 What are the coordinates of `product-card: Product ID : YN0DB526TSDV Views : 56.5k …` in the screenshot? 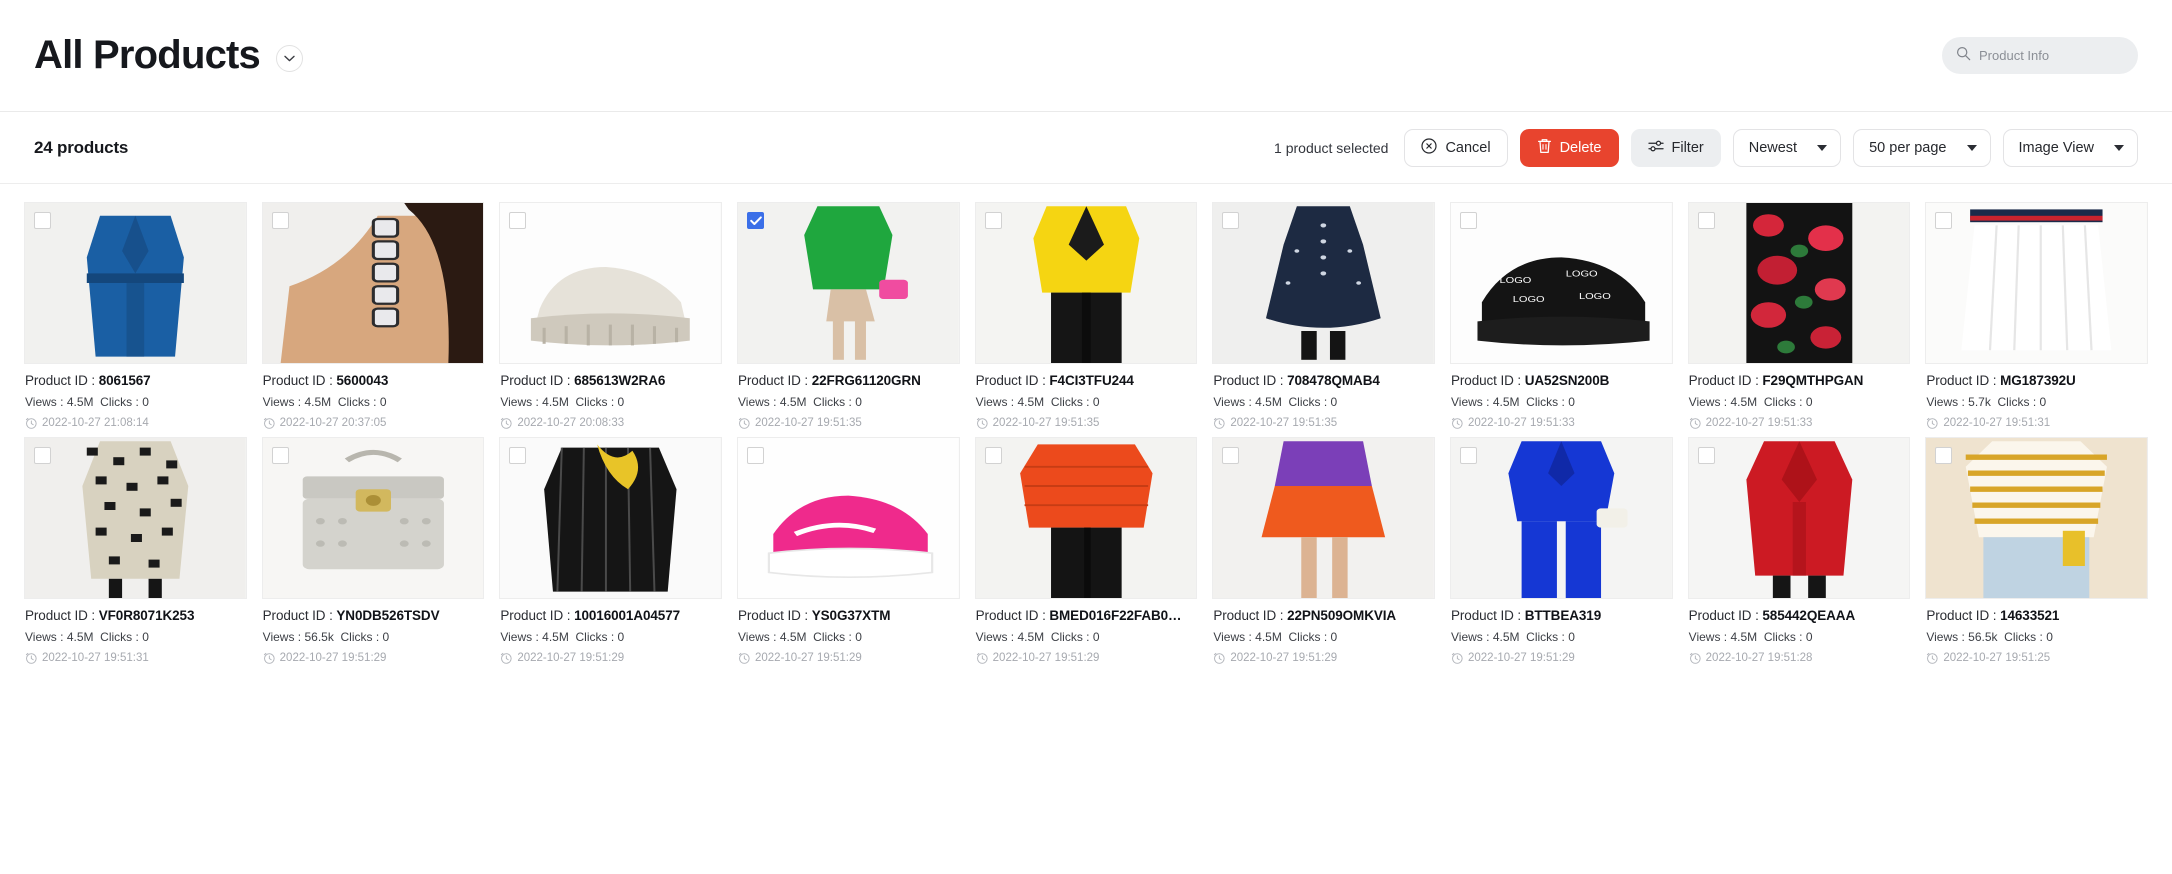 It's located at (373, 550).